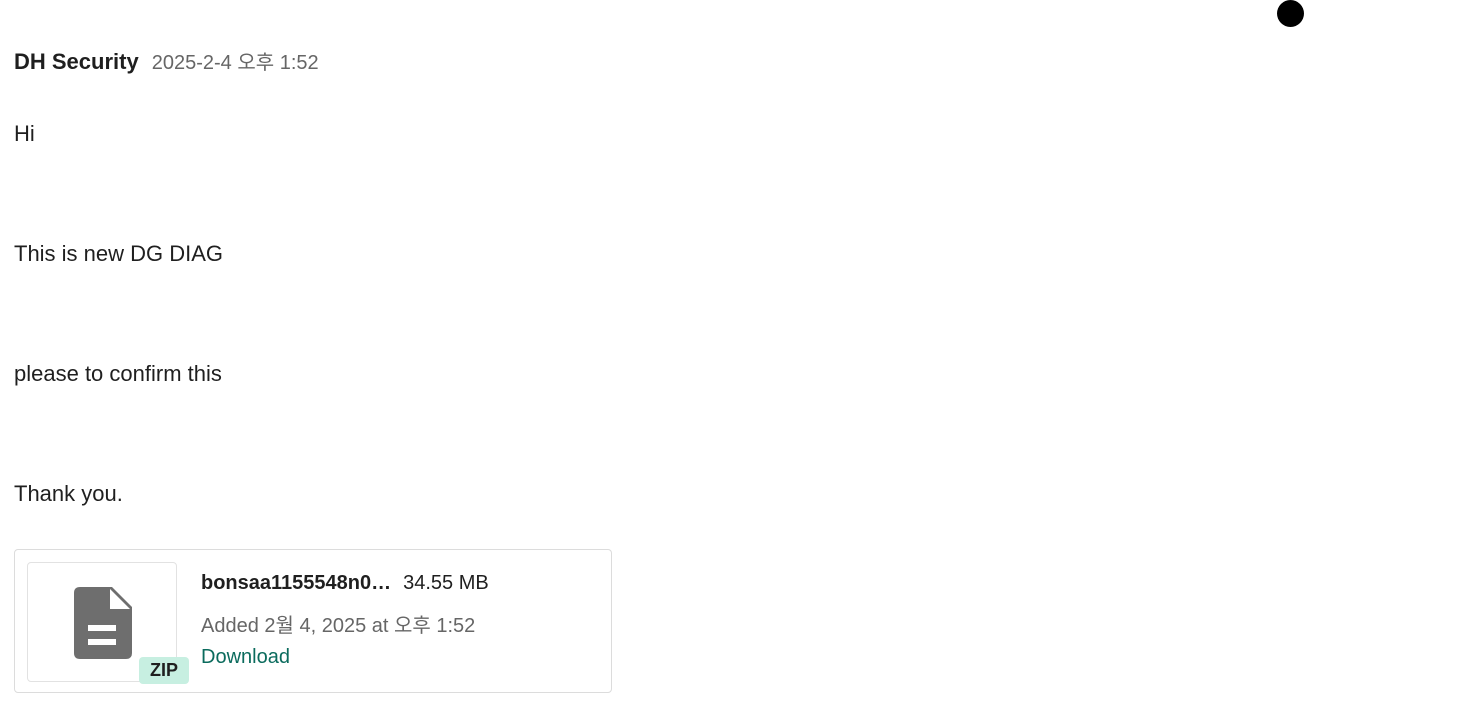 The height and width of the screenshot is (709, 1458). What do you see at coordinates (76, 62) in the screenshot?
I see `sender-name: DH Security` at bounding box center [76, 62].